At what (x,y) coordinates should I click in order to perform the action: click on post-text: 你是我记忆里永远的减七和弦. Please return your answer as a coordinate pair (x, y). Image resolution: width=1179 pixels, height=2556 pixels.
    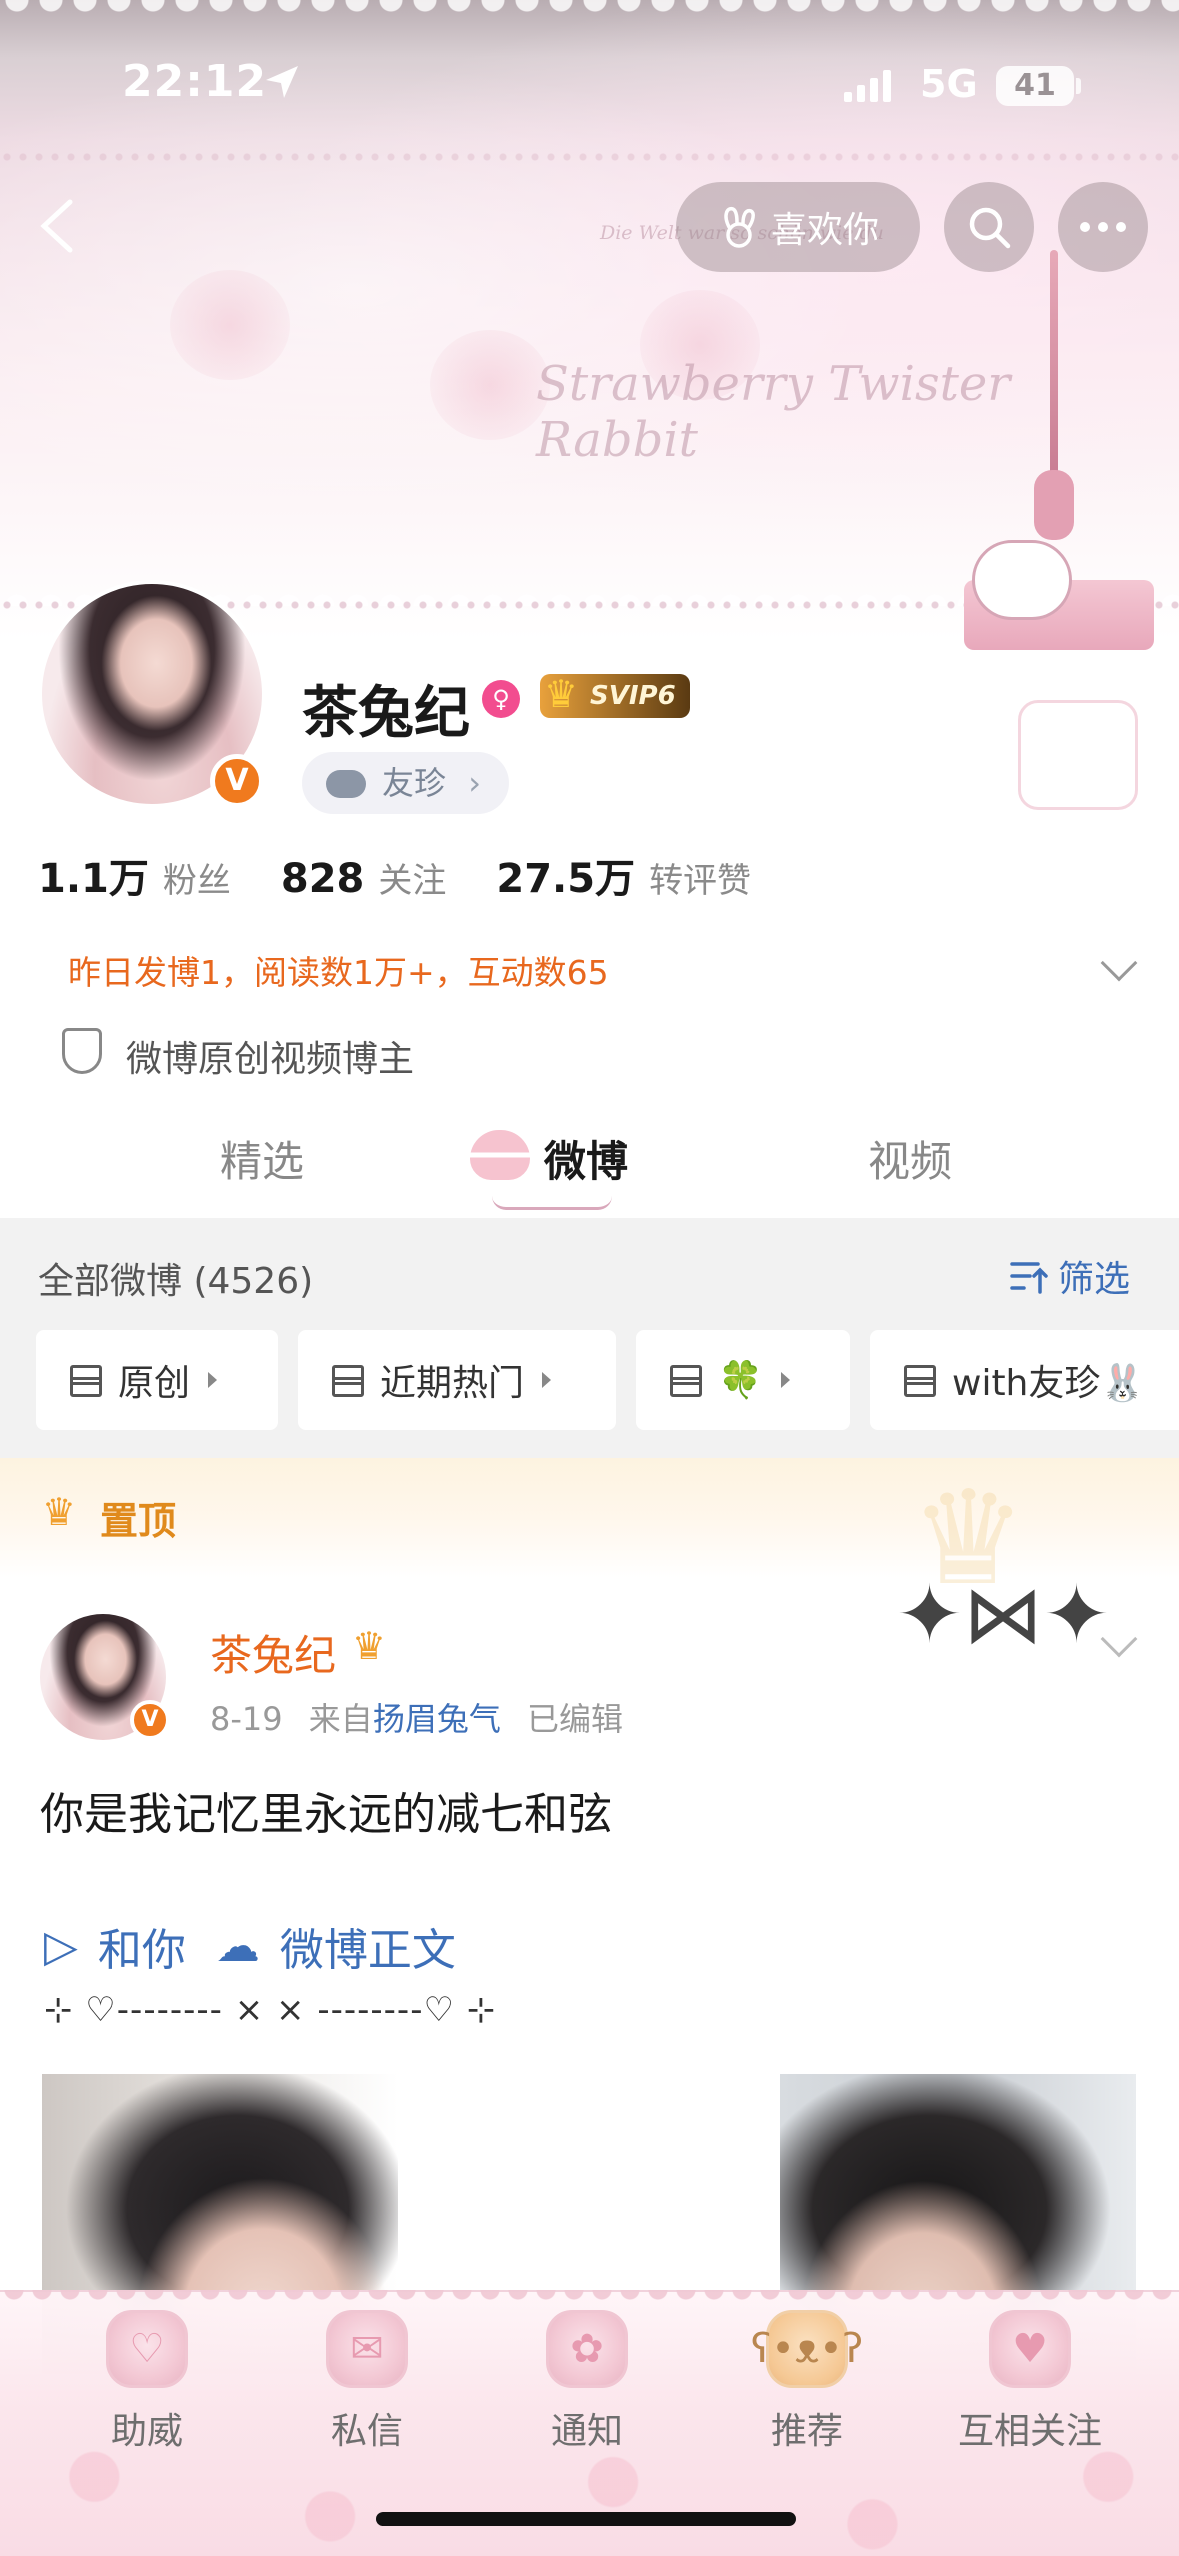
    Looking at the image, I should click on (326, 1814).